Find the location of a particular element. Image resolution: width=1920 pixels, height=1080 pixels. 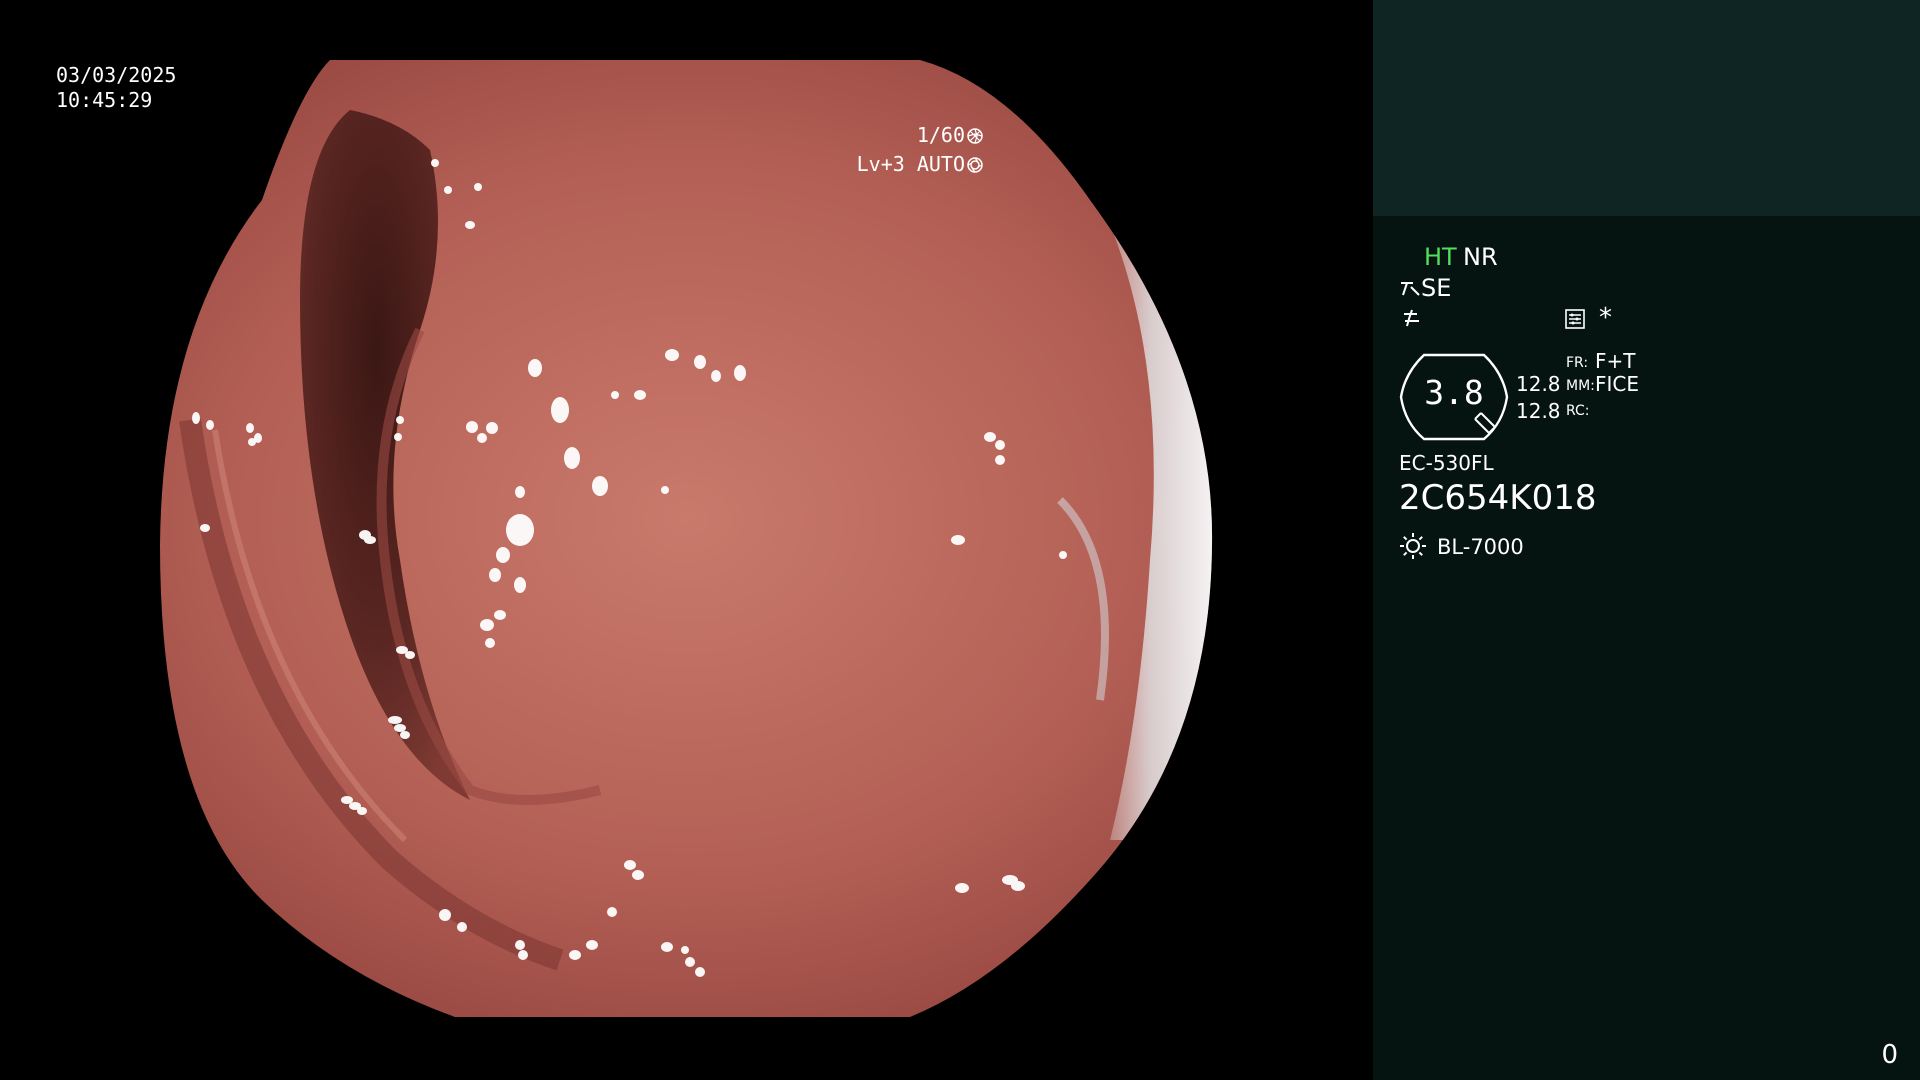

light-level-value: Lv+3 is located at coordinates (880, 164).